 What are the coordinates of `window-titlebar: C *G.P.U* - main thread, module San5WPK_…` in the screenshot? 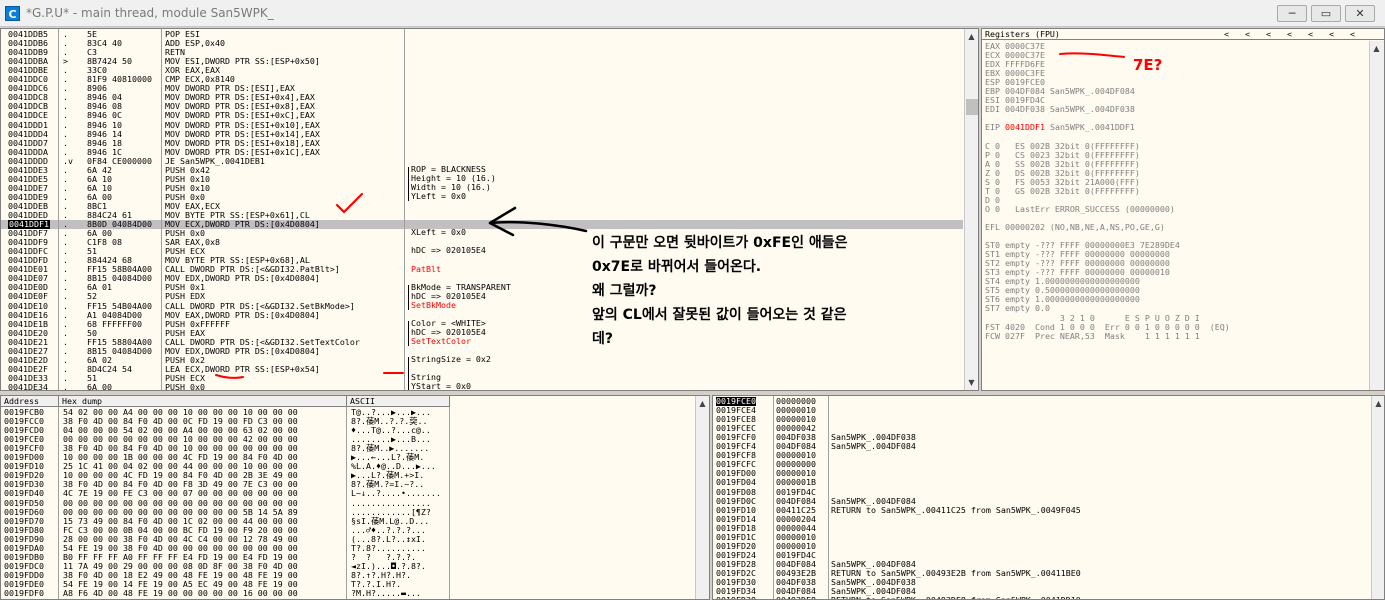 It's located at (692, 13).